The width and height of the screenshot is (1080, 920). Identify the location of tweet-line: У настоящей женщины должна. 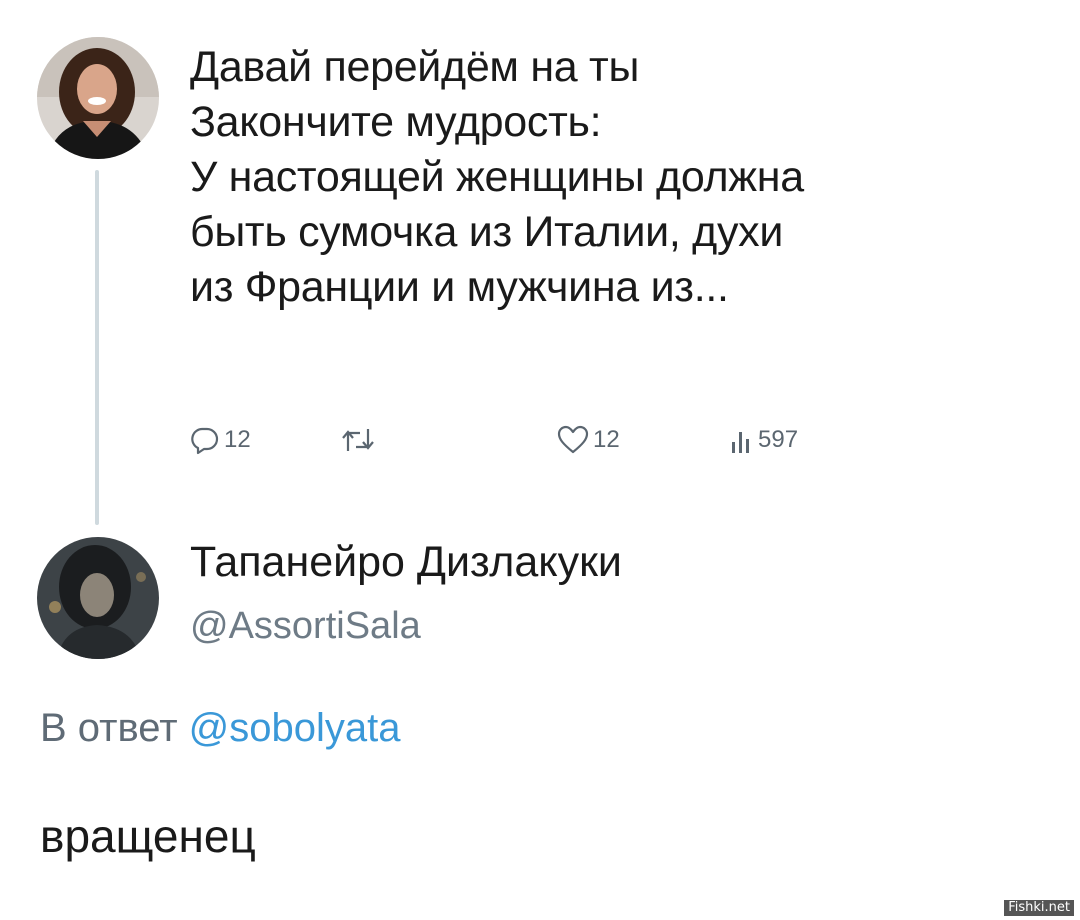
(497, 177).